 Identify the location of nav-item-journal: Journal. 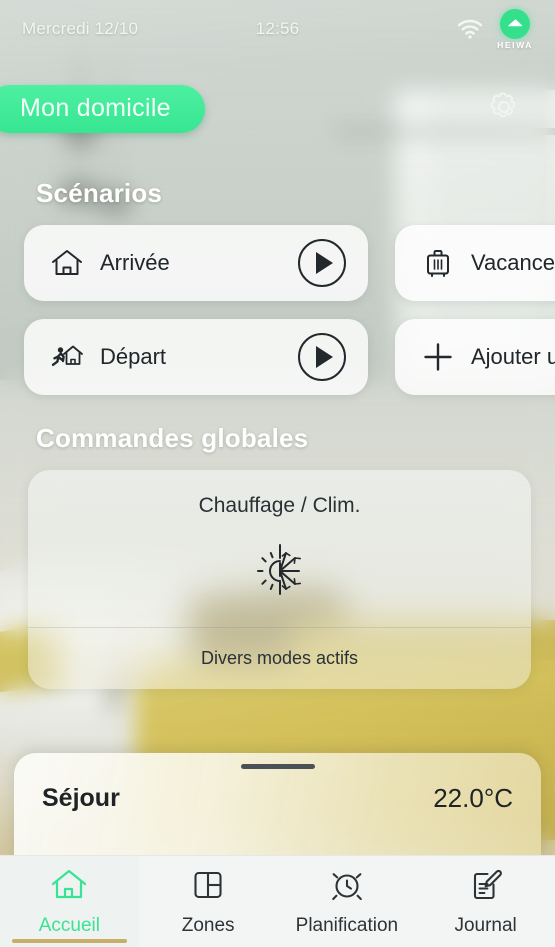
(485, 901).